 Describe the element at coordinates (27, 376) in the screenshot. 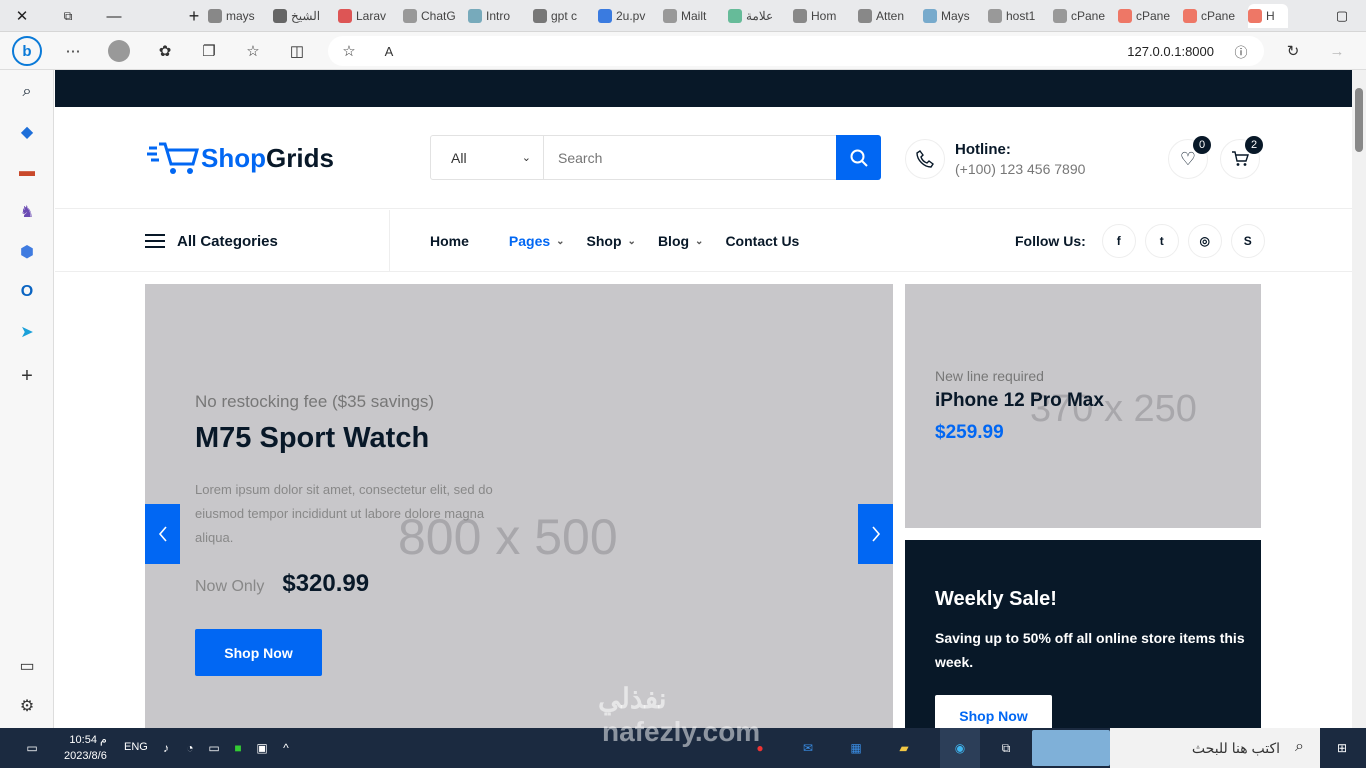

I see `add-sidebar-icon: +` at that location.